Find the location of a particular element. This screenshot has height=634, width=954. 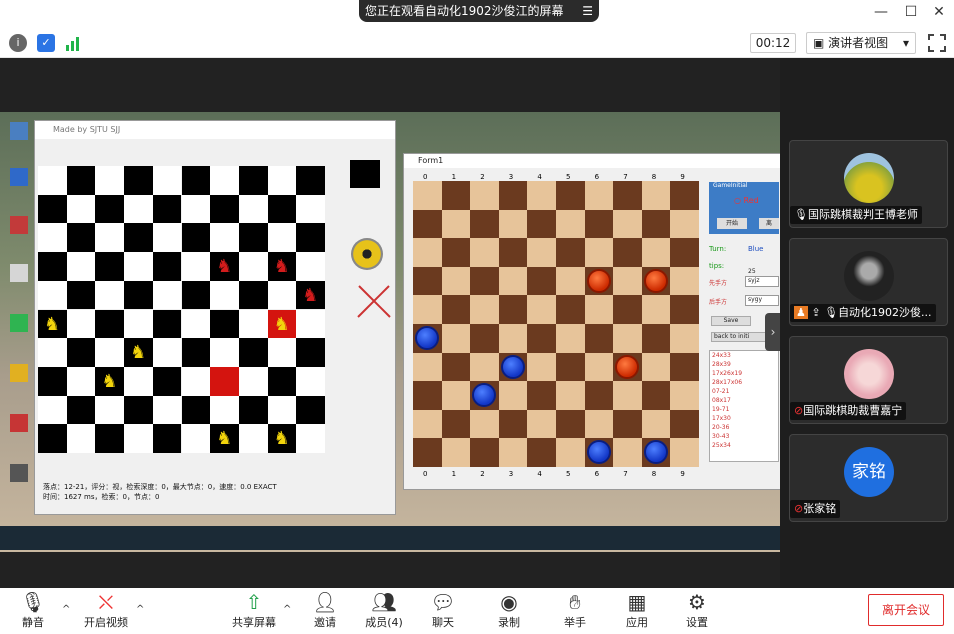

minimize-icon: — is located at coordinates (881, 12).